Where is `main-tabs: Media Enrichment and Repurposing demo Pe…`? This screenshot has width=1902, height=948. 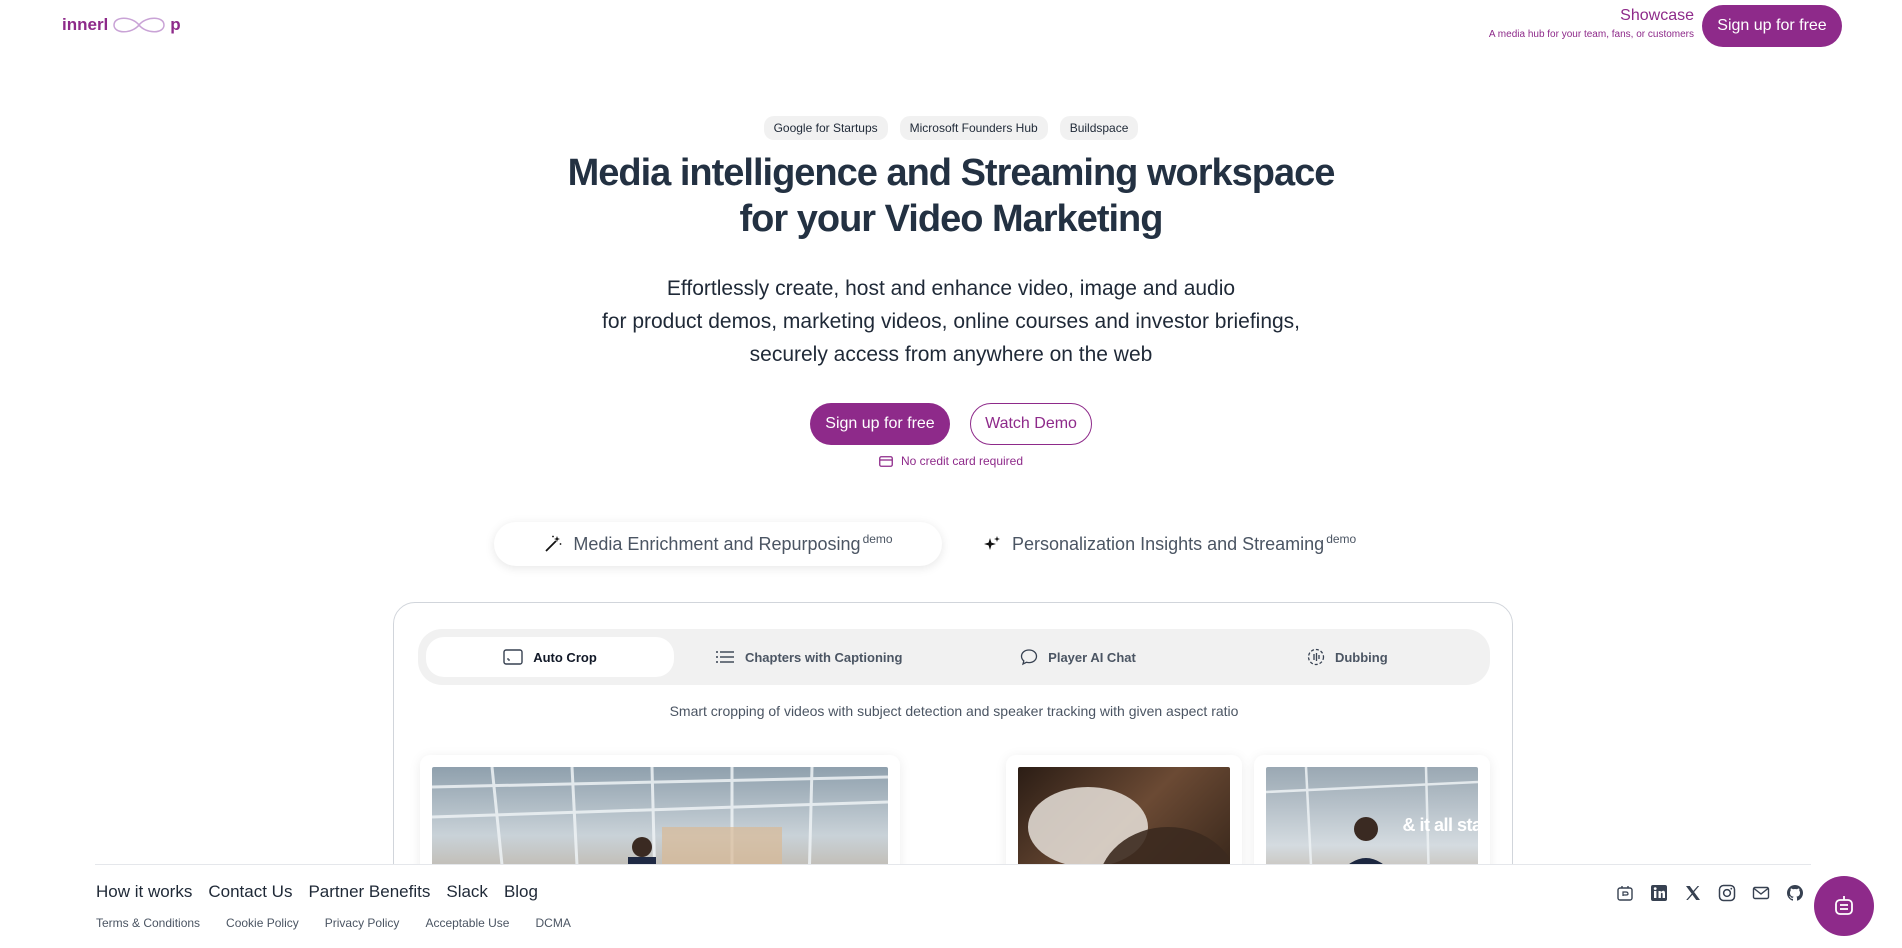 main-tabs: Media Enrichment and Repurposing demo Pe… is located at coordinates (945, 544).